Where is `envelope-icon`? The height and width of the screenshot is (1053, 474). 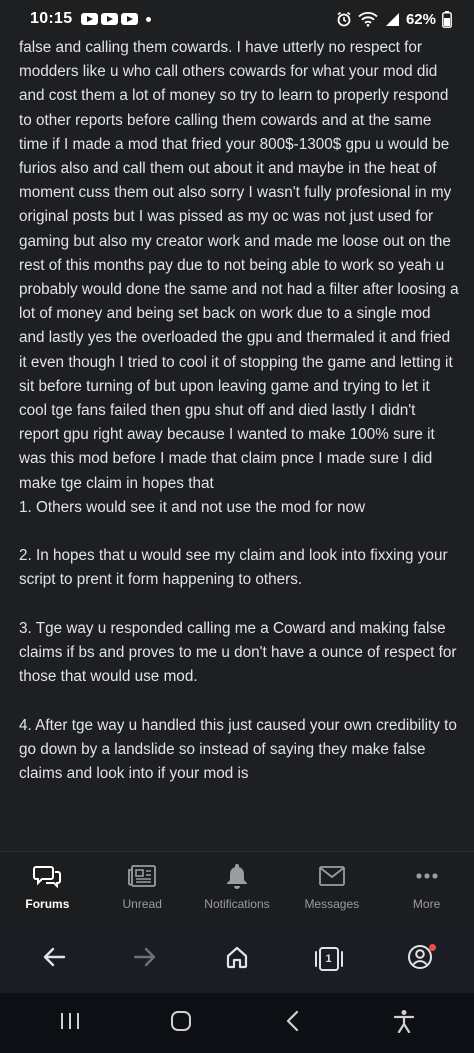 envelope-icon is located at coordinates (332, 876).